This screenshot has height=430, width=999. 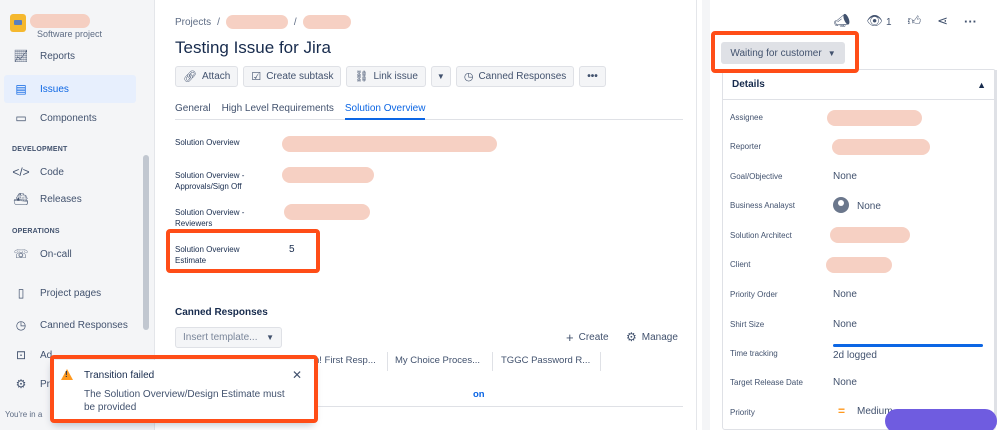 I want to click on detail-value-solution-architect-redacted, so click(x=870, y=235).